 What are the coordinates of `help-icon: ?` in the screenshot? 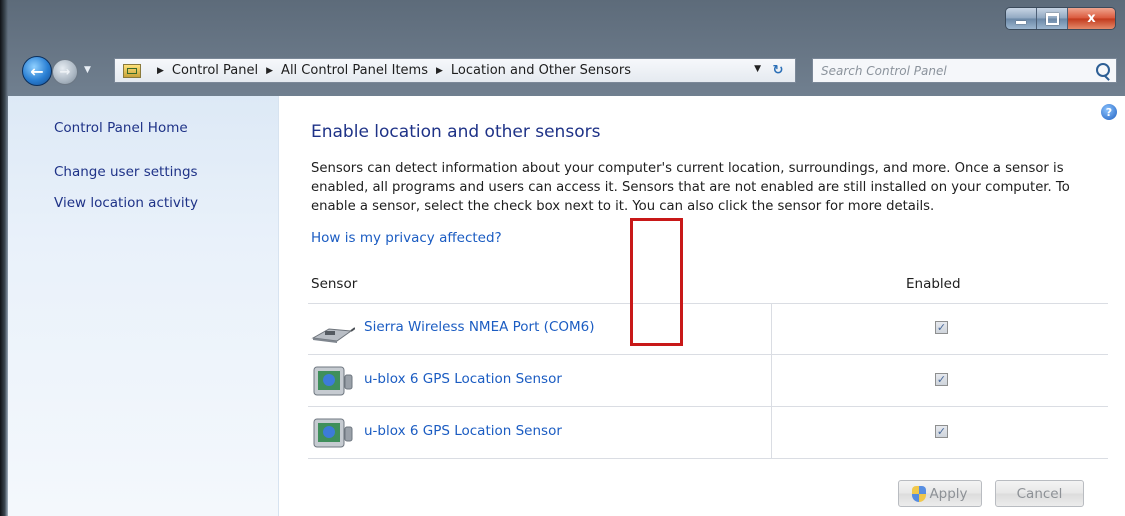 It's located at (1109, 112).